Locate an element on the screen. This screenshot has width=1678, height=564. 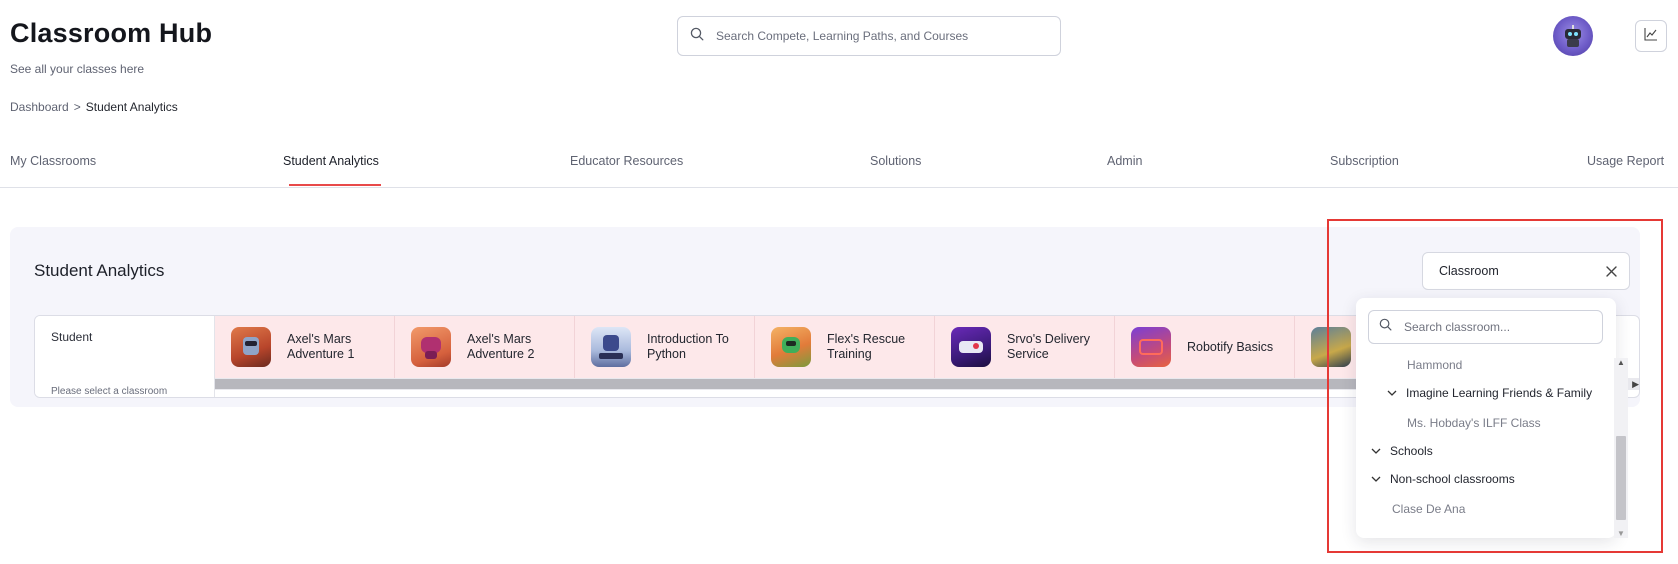
tab-student-analytics: Student Analytics is located at coordinates (331, 161).